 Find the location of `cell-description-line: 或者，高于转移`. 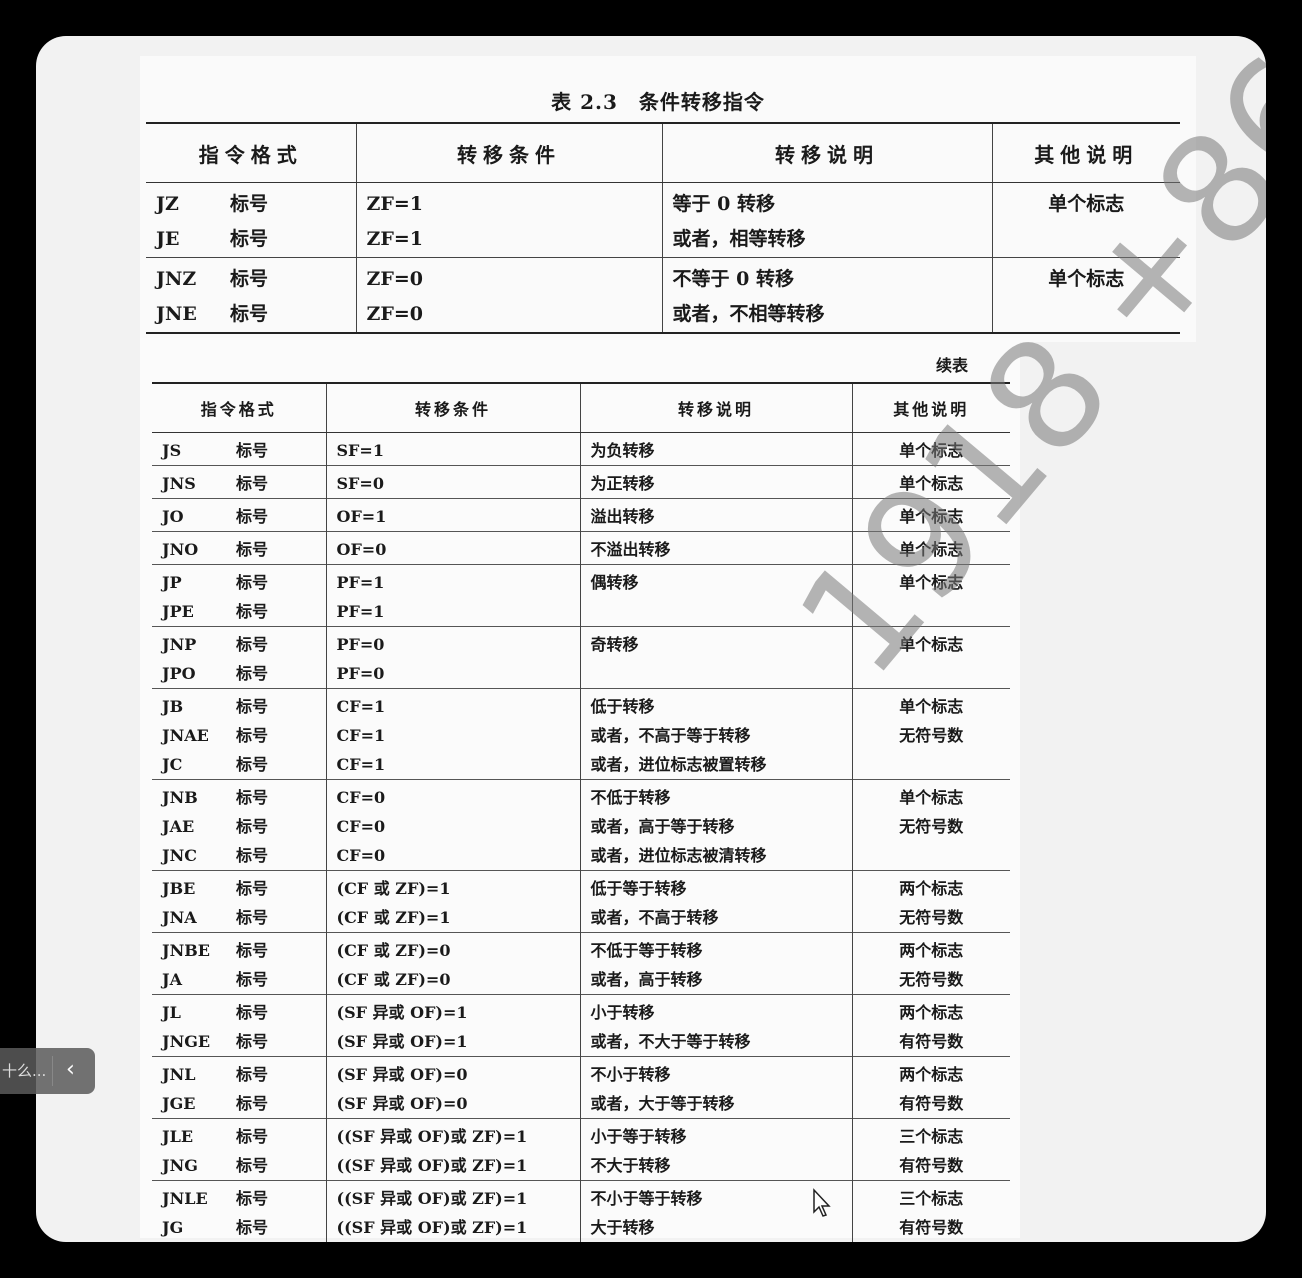

cell-description-line: 或者，高于转移 is located at coordinates (646, 979).